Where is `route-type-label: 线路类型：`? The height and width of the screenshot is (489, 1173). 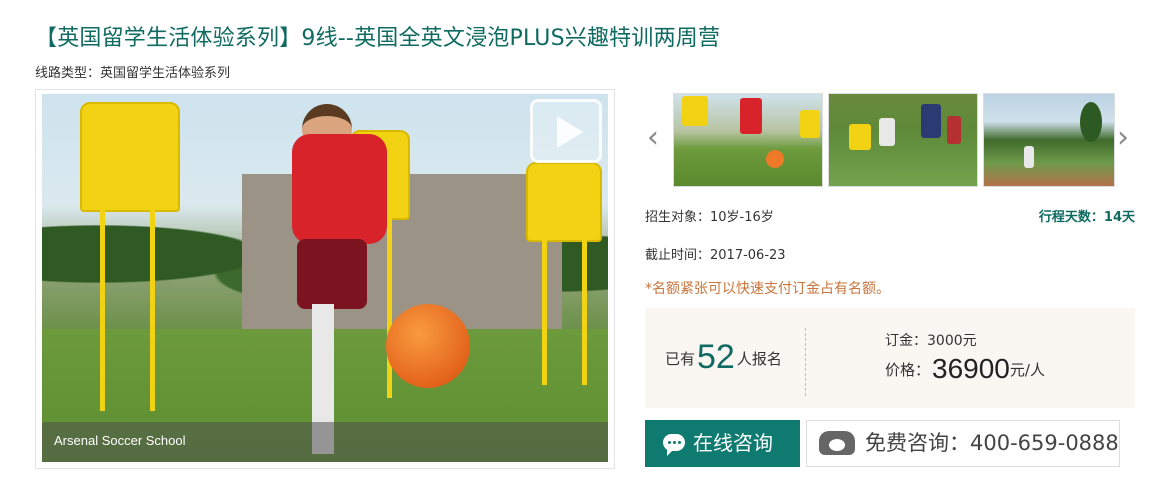 route-type-label: 线路类型： is located at coordinates (68, 73).